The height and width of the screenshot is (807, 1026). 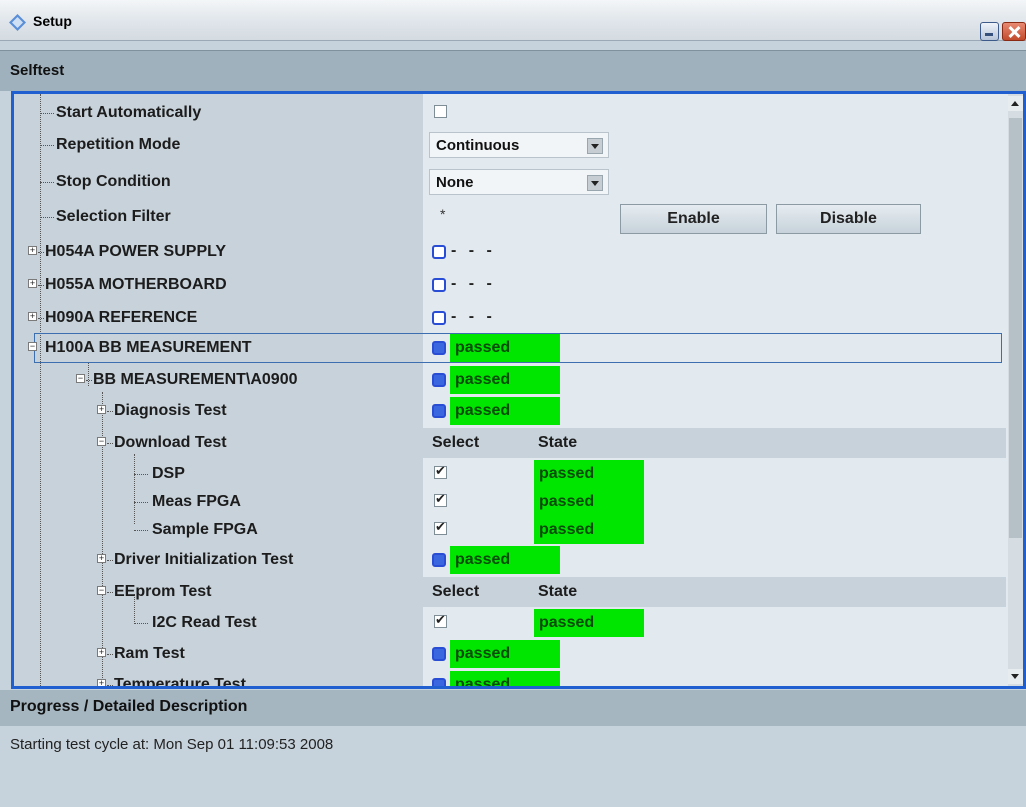 What do you see at coordinates (1014, 31) in the screenshot?
I see `close-icon` at bounding box center [1014, 31].